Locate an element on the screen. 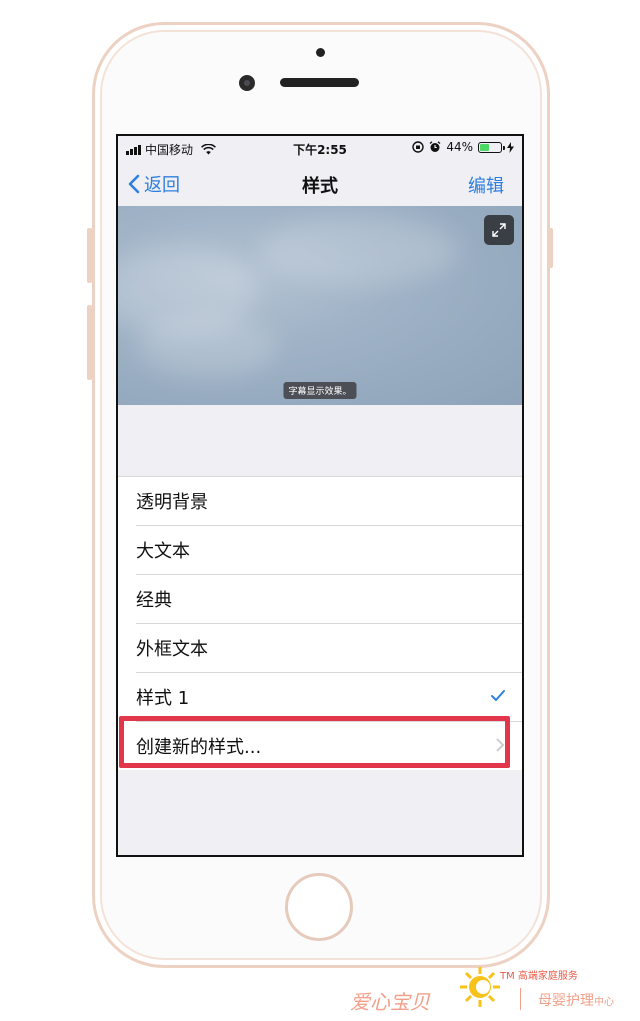  watermark-sub-main: 母婴护理 is located at coordinates (566, 1001).